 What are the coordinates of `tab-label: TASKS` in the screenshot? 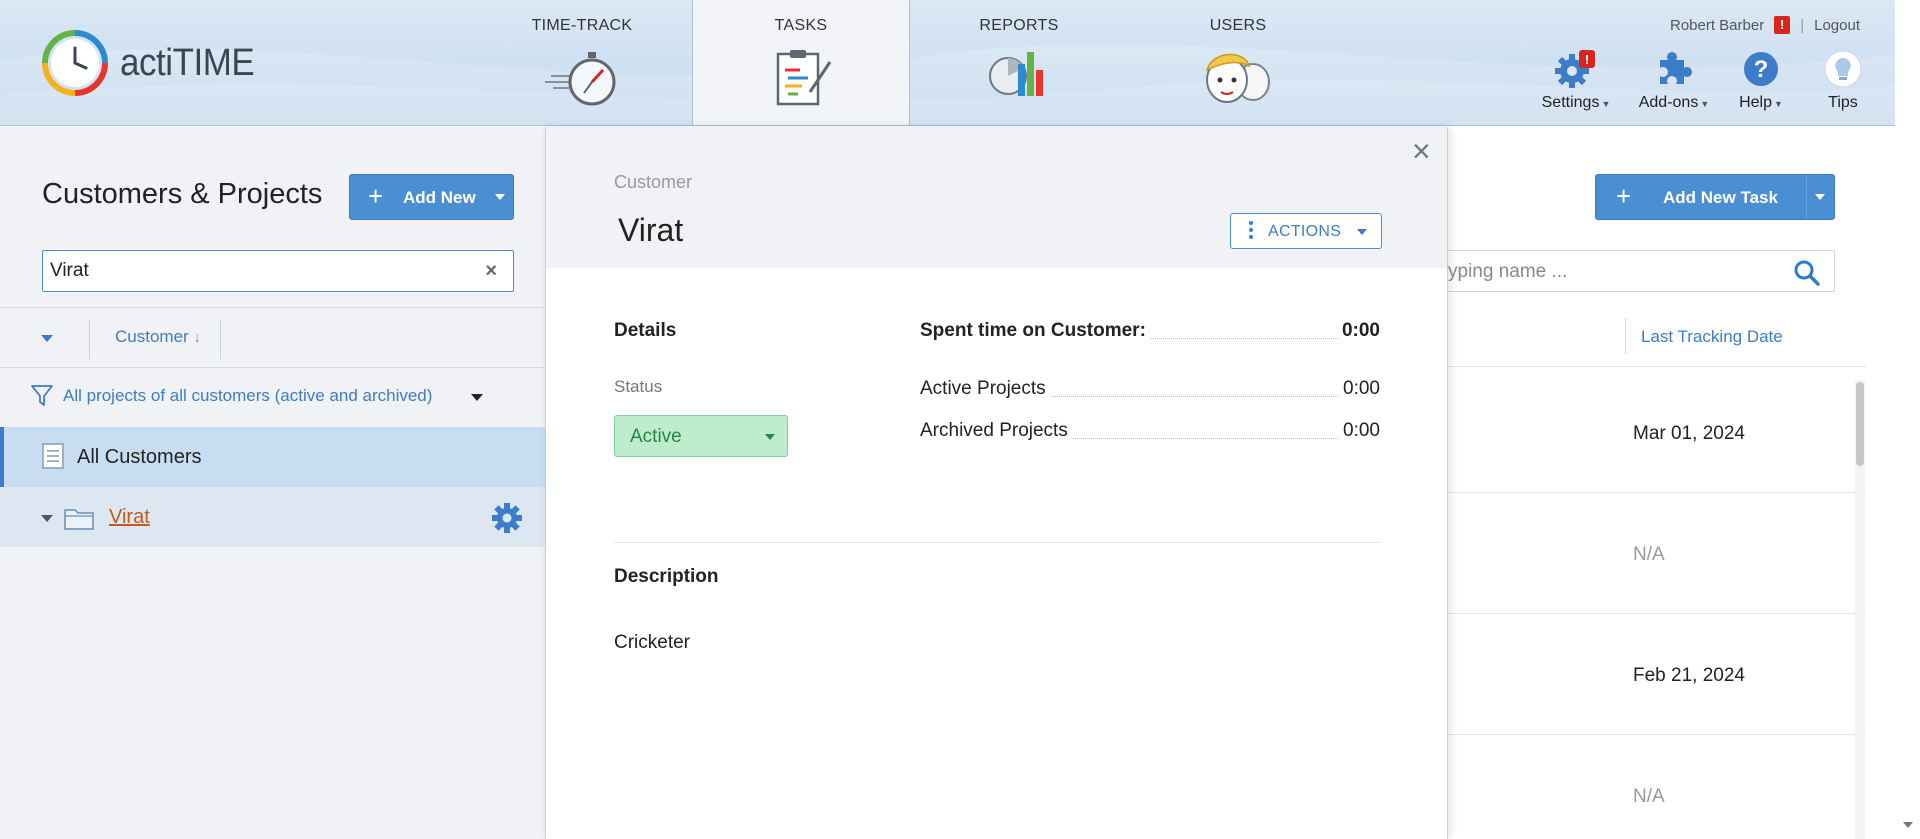 It's located at (801, 25).